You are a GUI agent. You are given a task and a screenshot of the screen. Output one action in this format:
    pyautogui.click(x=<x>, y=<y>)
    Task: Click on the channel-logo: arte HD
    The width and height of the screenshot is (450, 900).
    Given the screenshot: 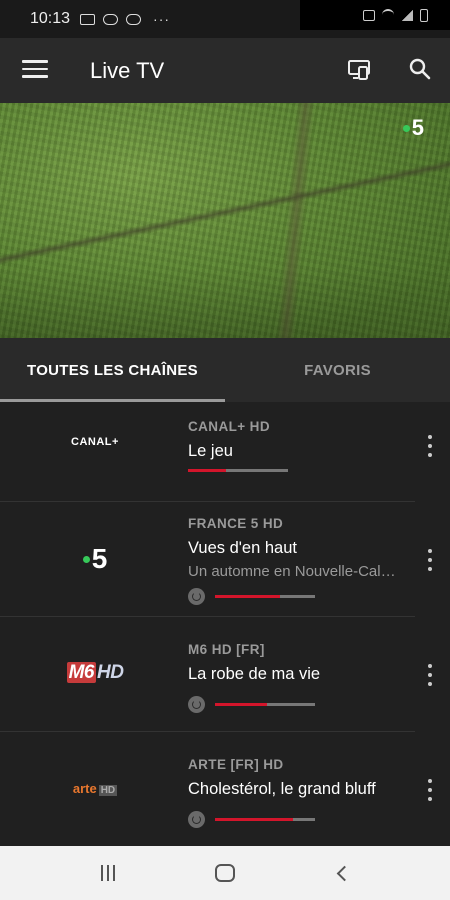 What is the action you would take?
    pyautogui.click(x=95, y=788)
    